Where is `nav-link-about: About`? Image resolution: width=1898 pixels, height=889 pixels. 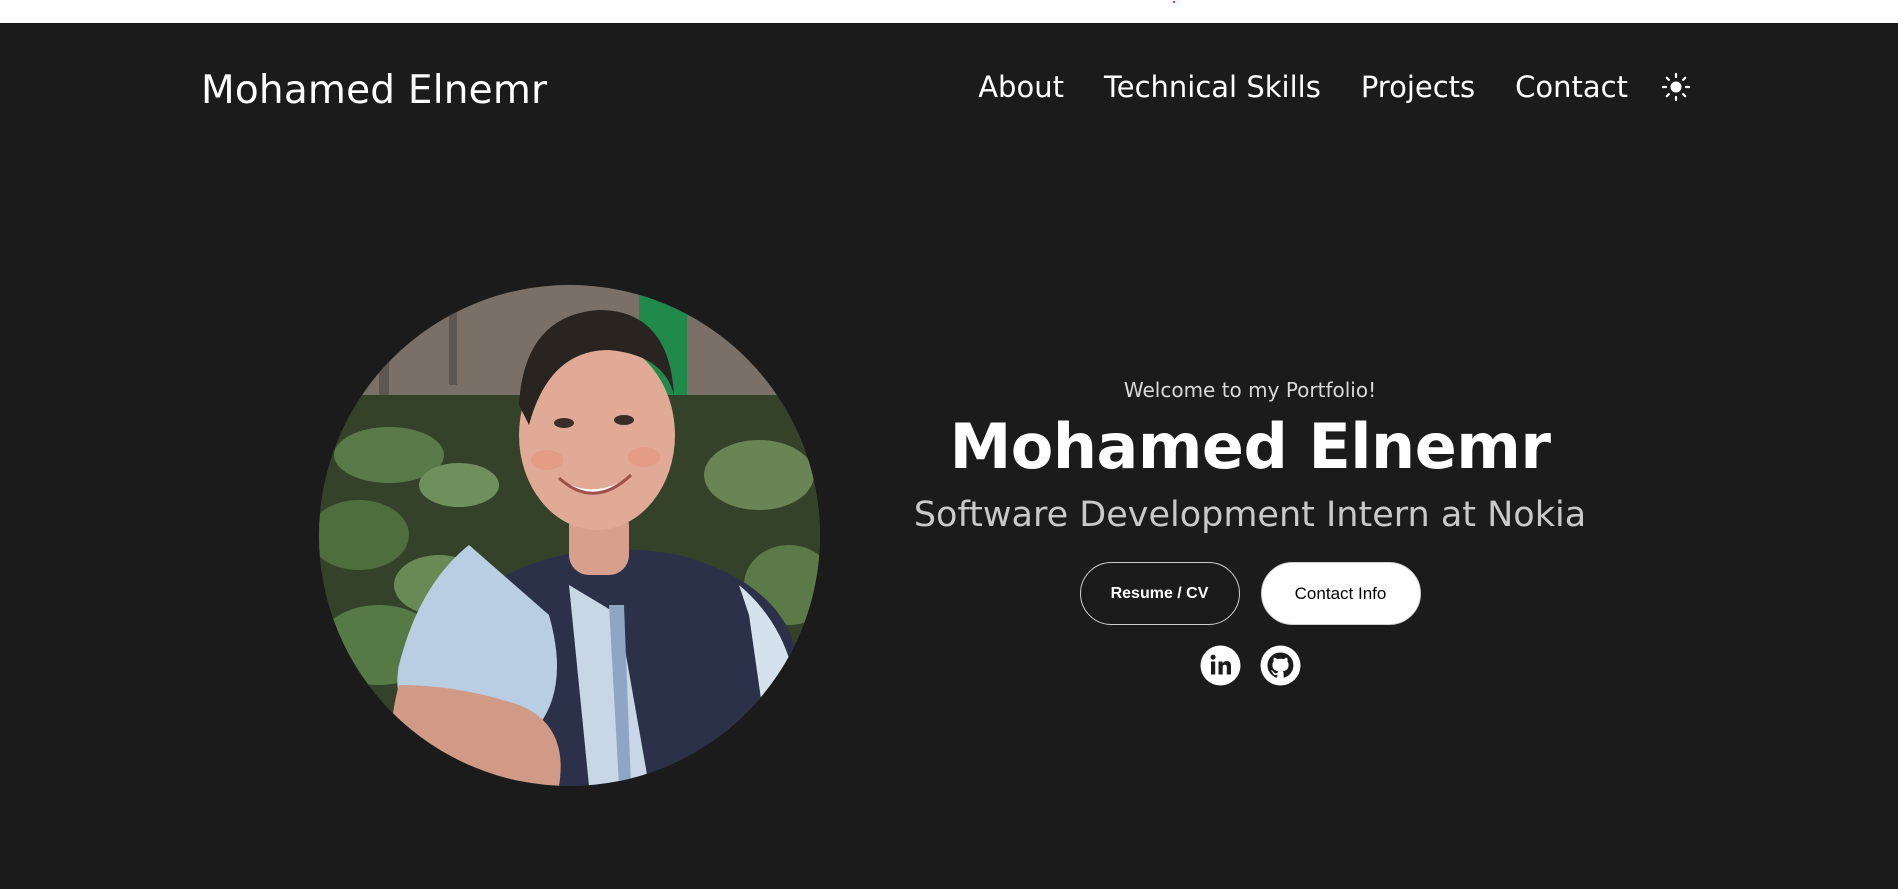
nav-link-about: About is located at coordinates (1021, 87).